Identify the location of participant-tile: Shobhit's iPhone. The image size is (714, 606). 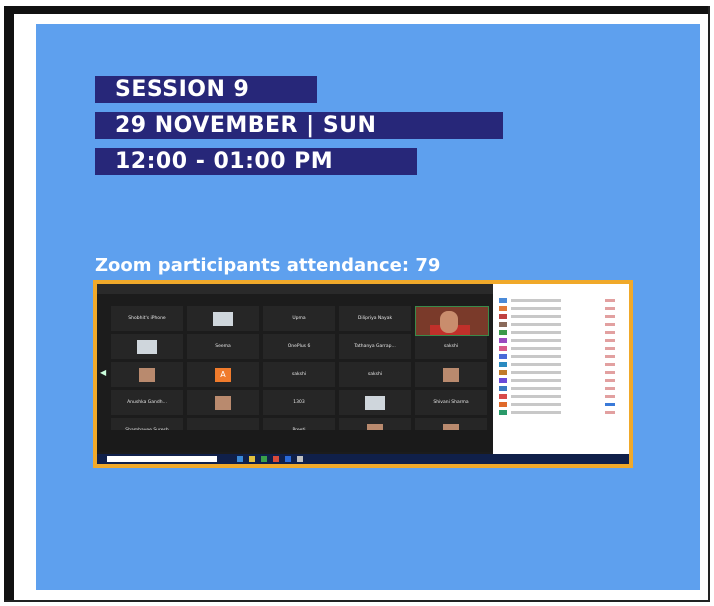
(147, 318).